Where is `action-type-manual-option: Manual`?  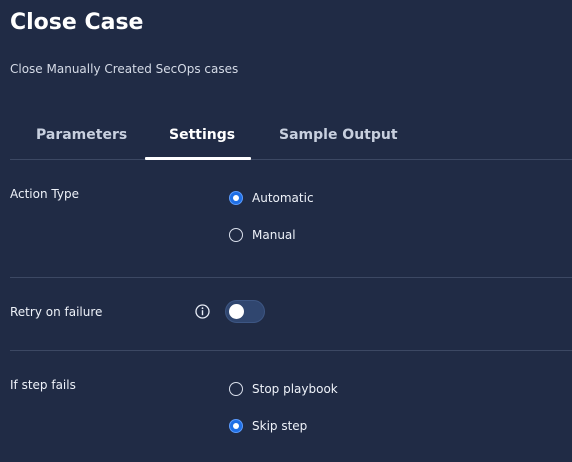 action-type-manual-option: Manual is located at coordinates (262, 235).